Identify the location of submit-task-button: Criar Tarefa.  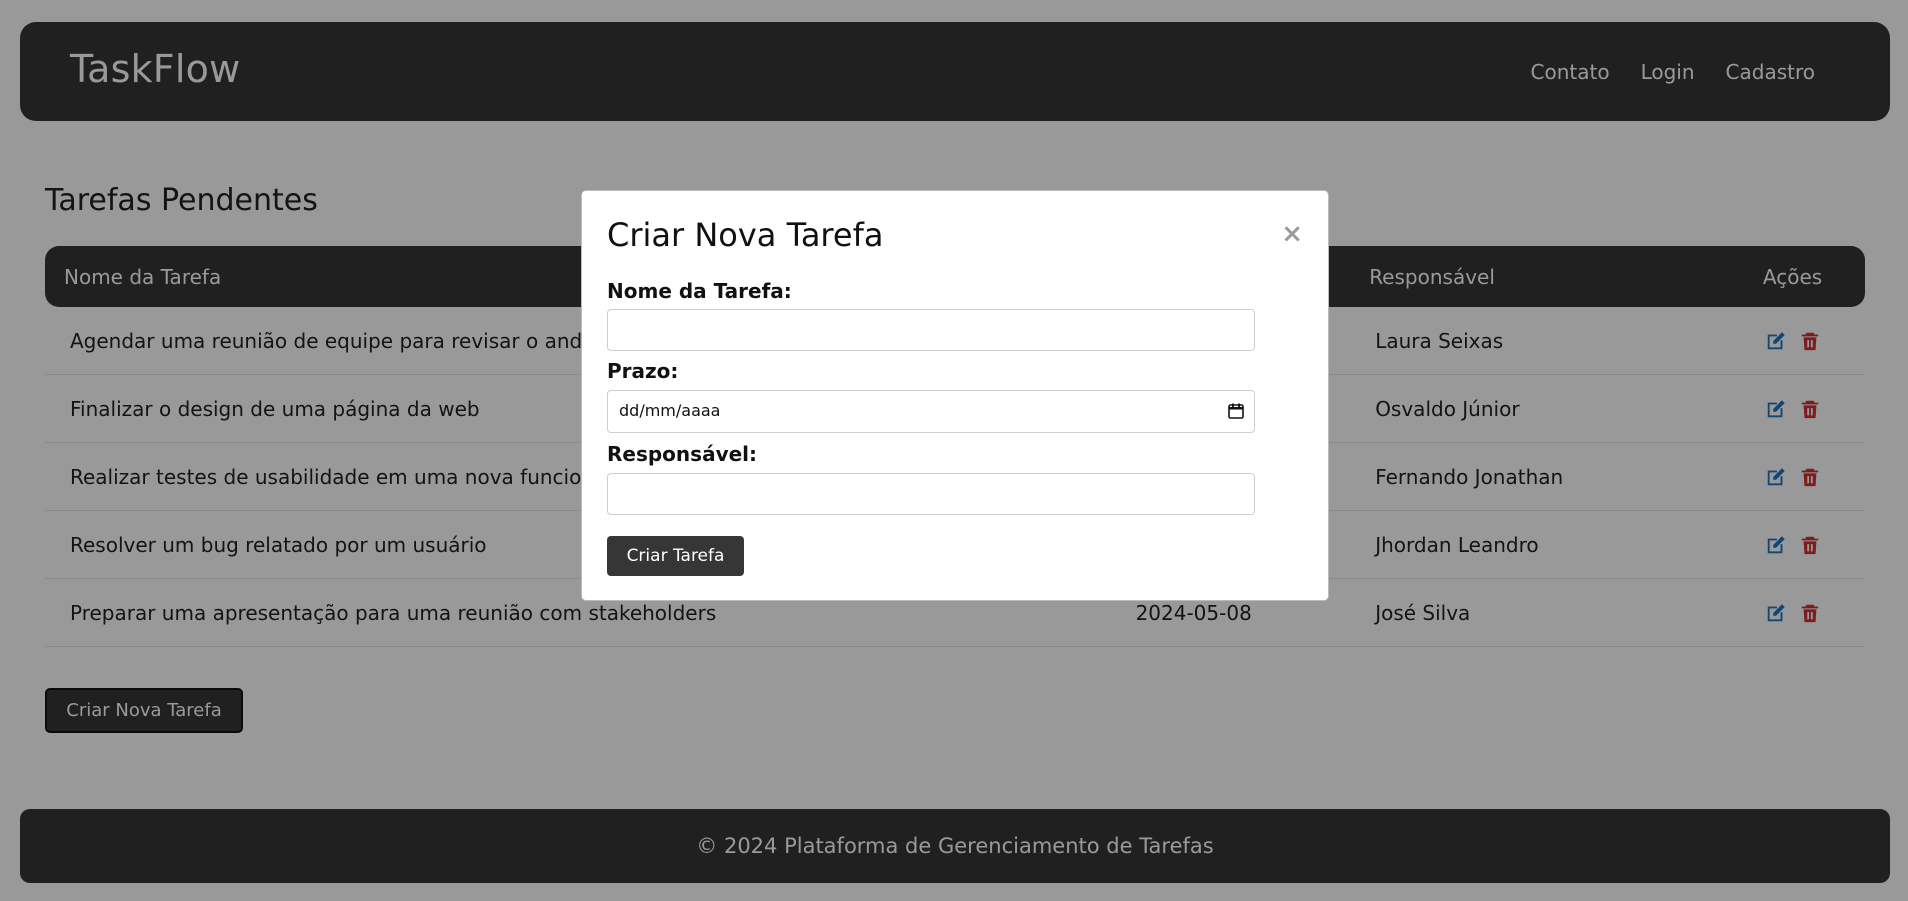
(675, 556).